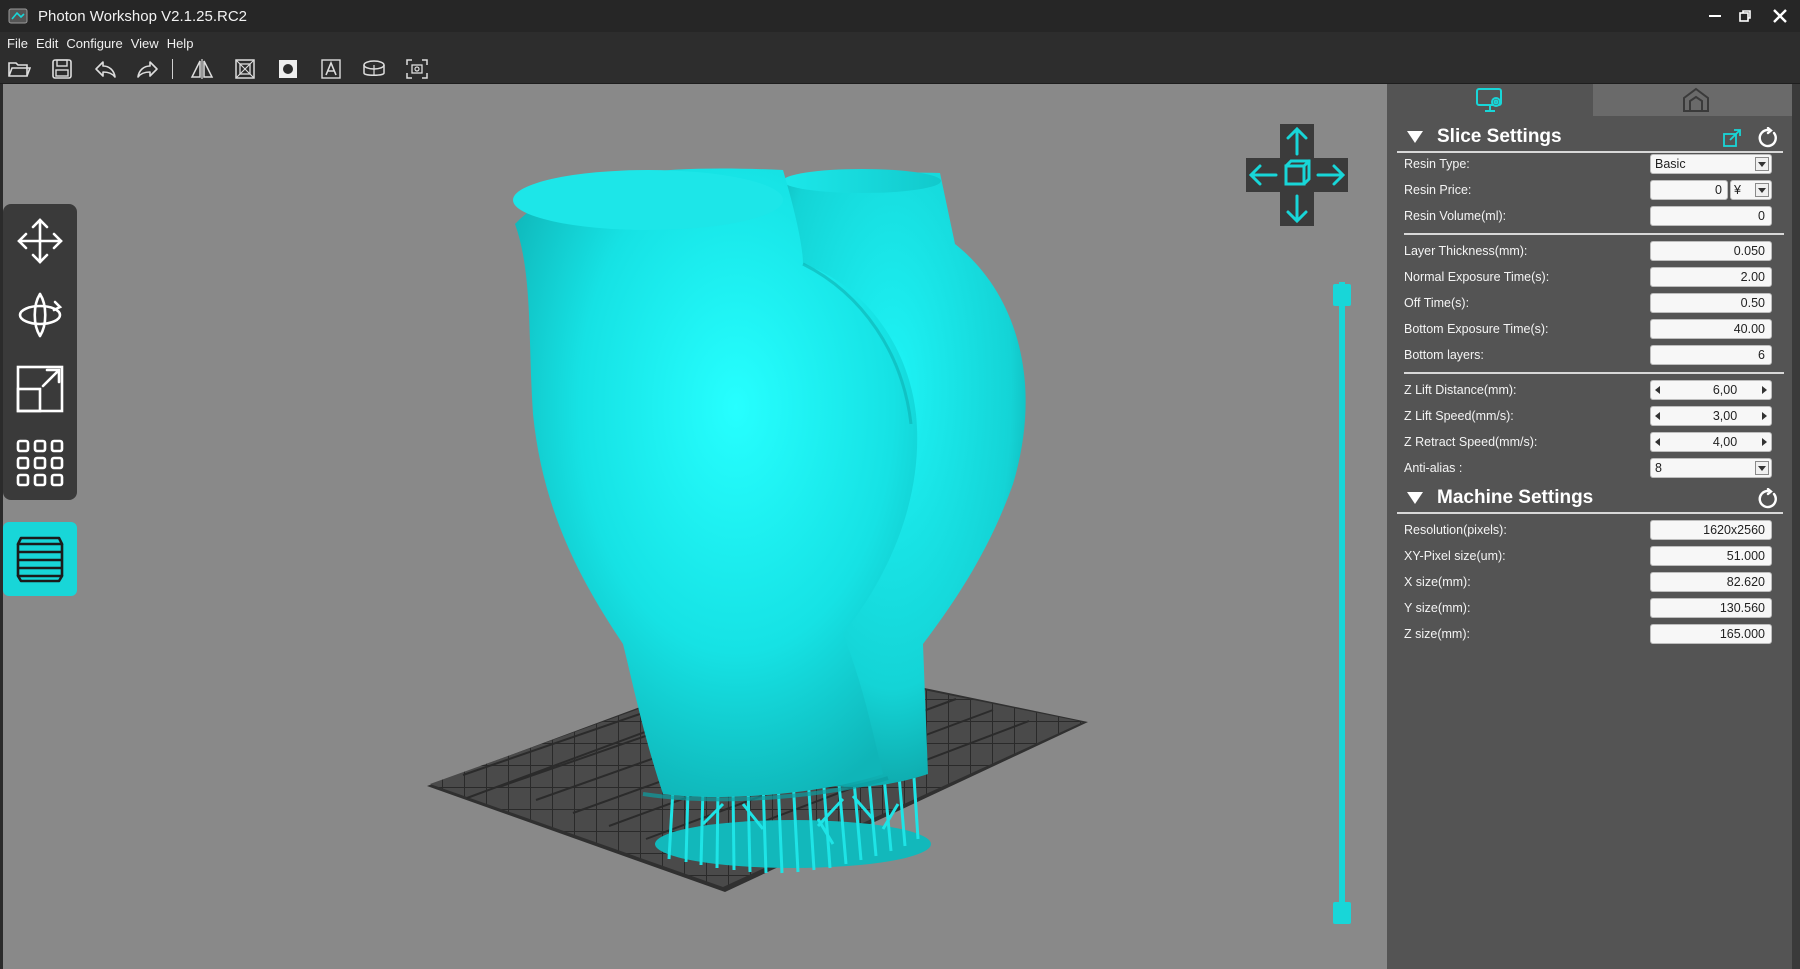  Describe the element at coordinates (1342, 913) in the screenshot. I see `layer-slider-bottom-handle` at that location.